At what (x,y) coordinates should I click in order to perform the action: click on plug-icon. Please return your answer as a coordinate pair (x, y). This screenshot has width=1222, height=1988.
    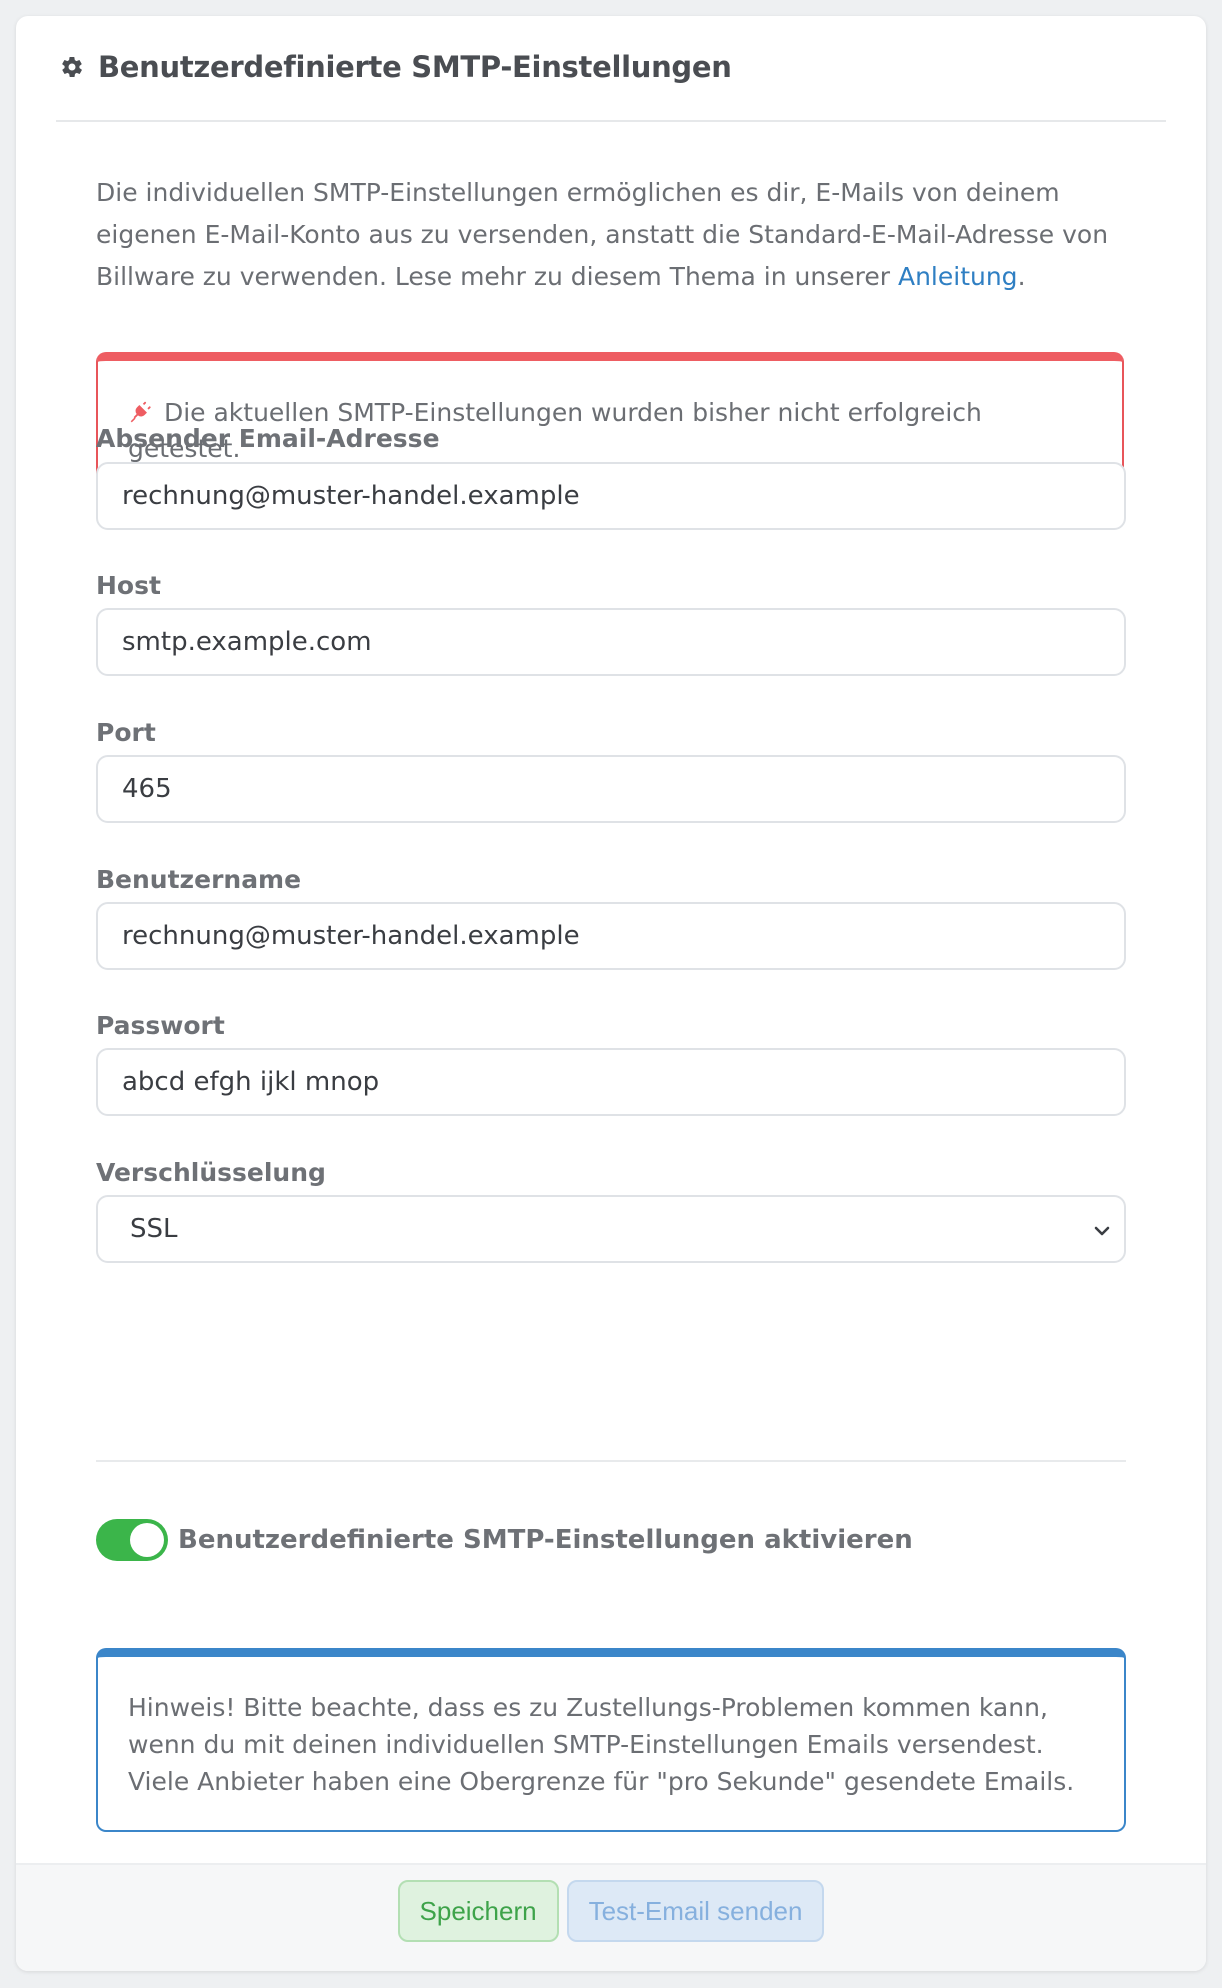
    Looking at the image, I should click on (140, 412).